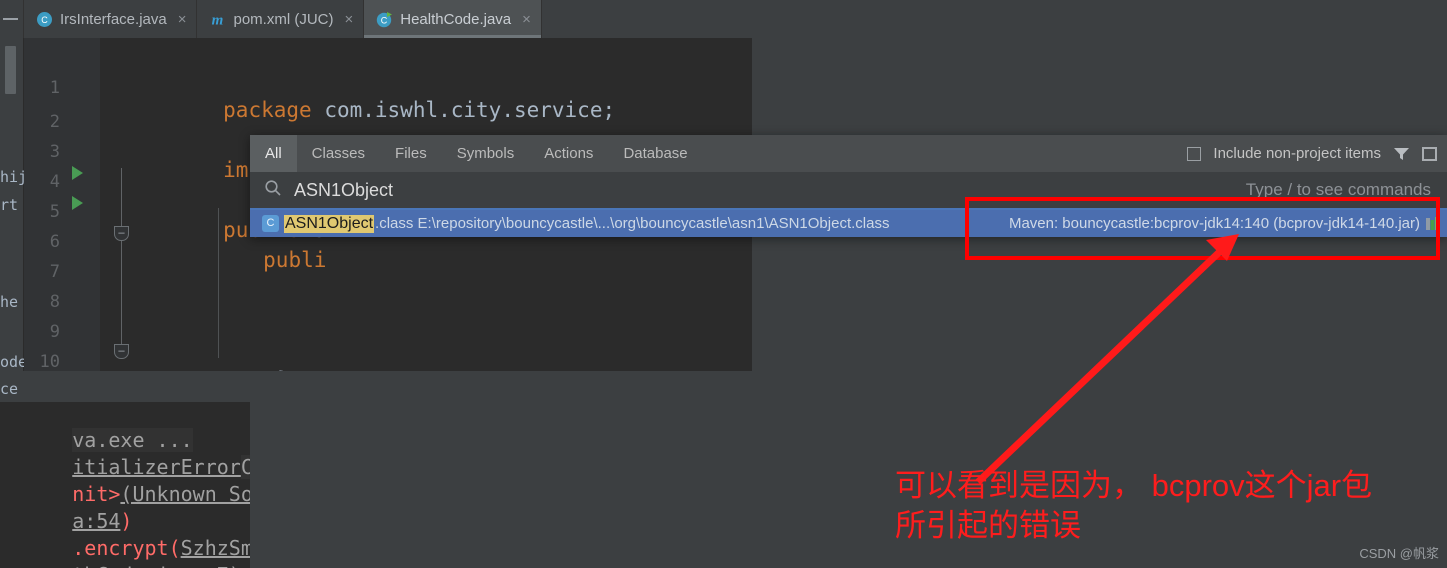  What do you see at coordinates (988, 525) in the screenshot?
I see `annotation-note-line2: 所引起的错误` at bounding box center [988, 525].